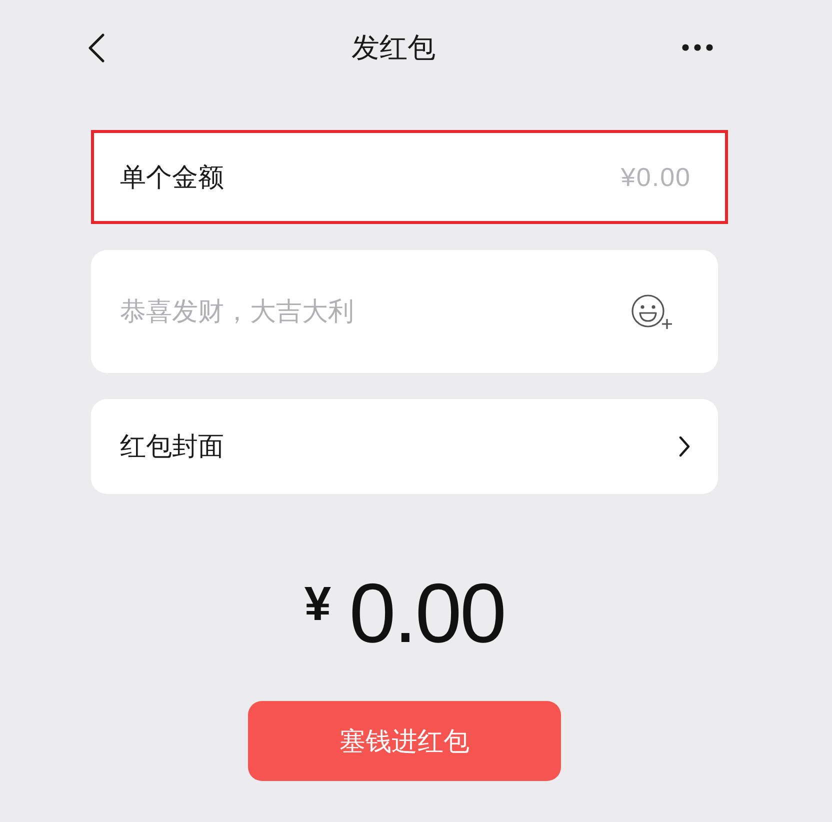 Image resolution: width=832 pixels, height=822 pixels. What do you see at coordinates (96, 47) in the screenshot?
I see `back-icon` at bounding box center [96, 47].